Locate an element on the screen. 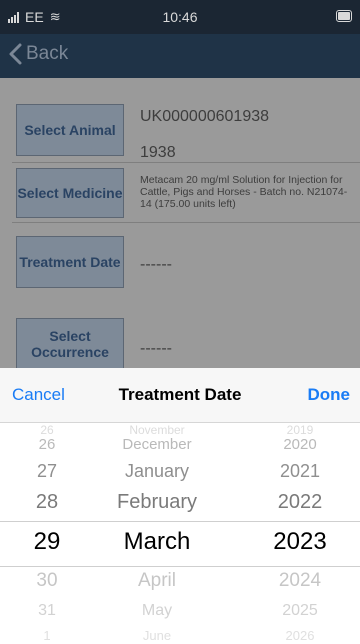  year-option: 2026 is located at coordinates (300, 635).